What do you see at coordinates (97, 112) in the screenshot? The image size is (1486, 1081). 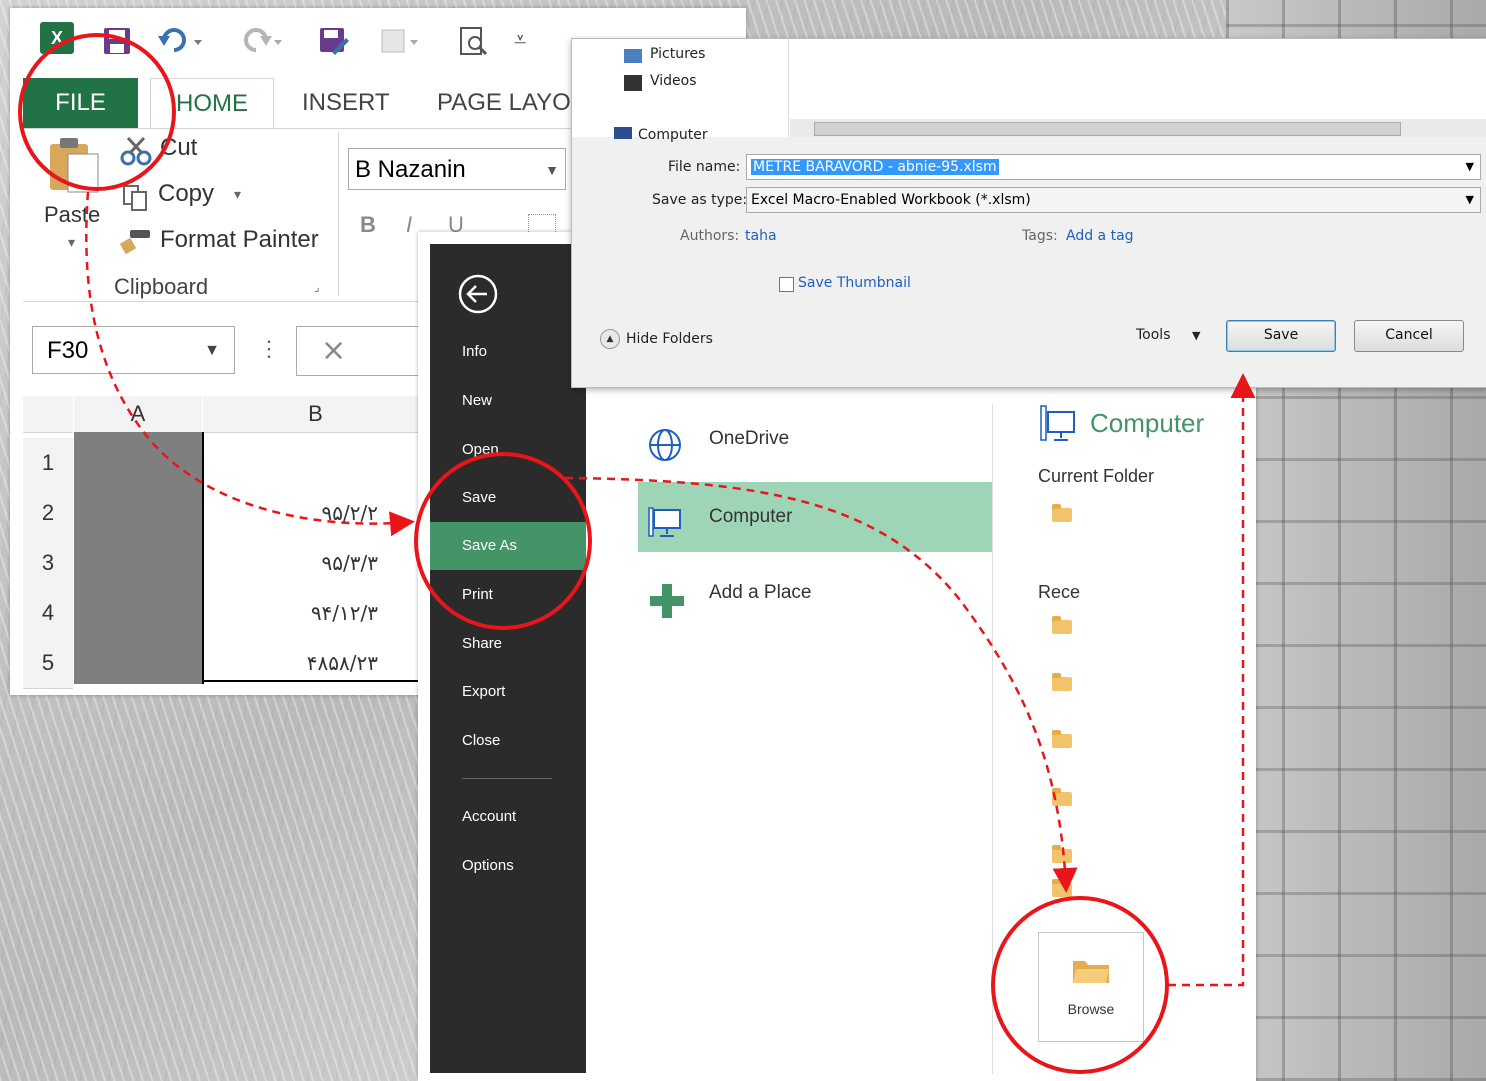 I see `file-tab-highlight-circle` at bounding box center [97, 112].